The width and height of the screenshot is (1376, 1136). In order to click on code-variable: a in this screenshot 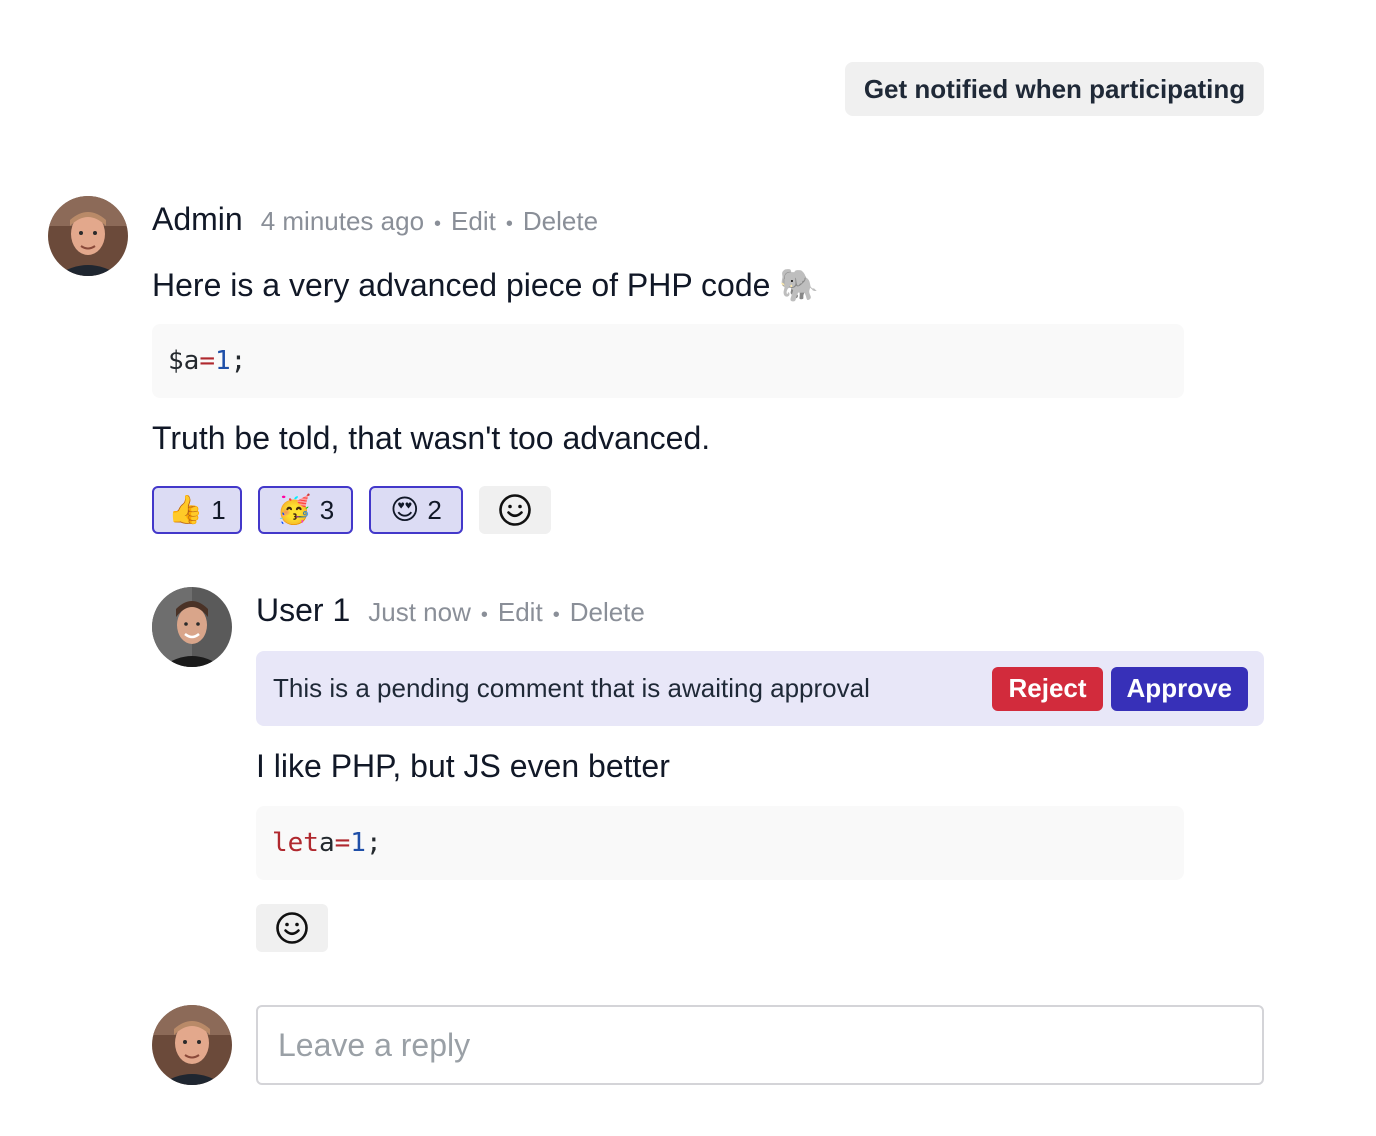, I will do `click(326, 843)`.